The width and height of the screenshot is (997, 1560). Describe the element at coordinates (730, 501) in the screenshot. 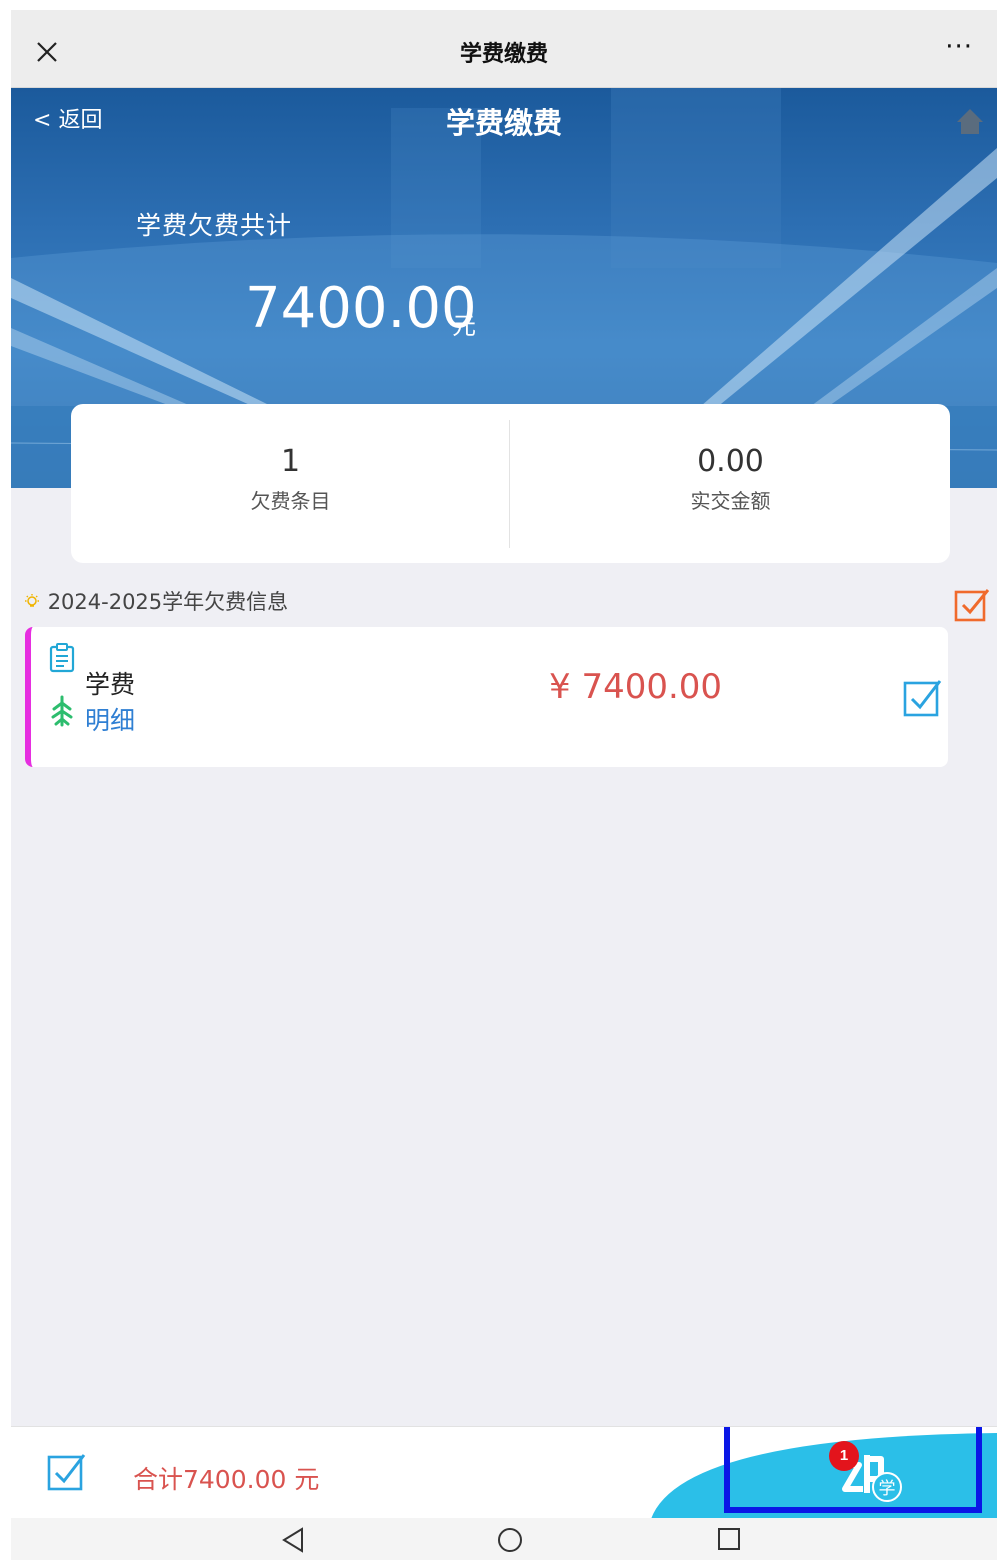

I see `paid-amount-label: 实交金额` at that location.